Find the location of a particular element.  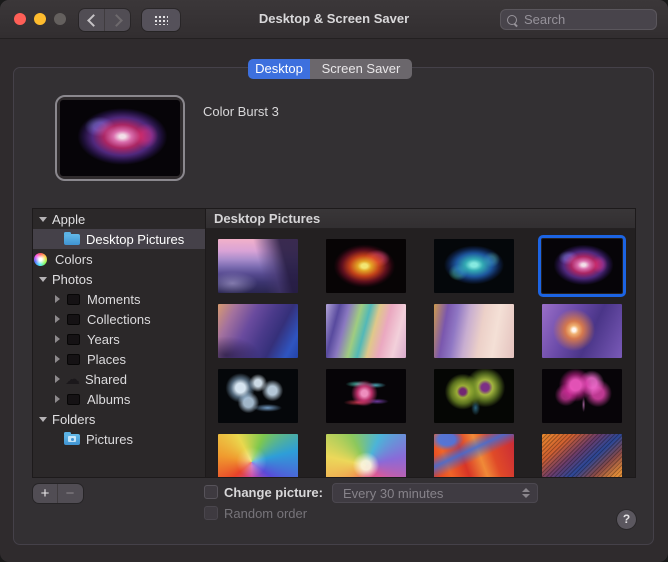

sidebar-item-years: Years is located at coordinates (119, 339).